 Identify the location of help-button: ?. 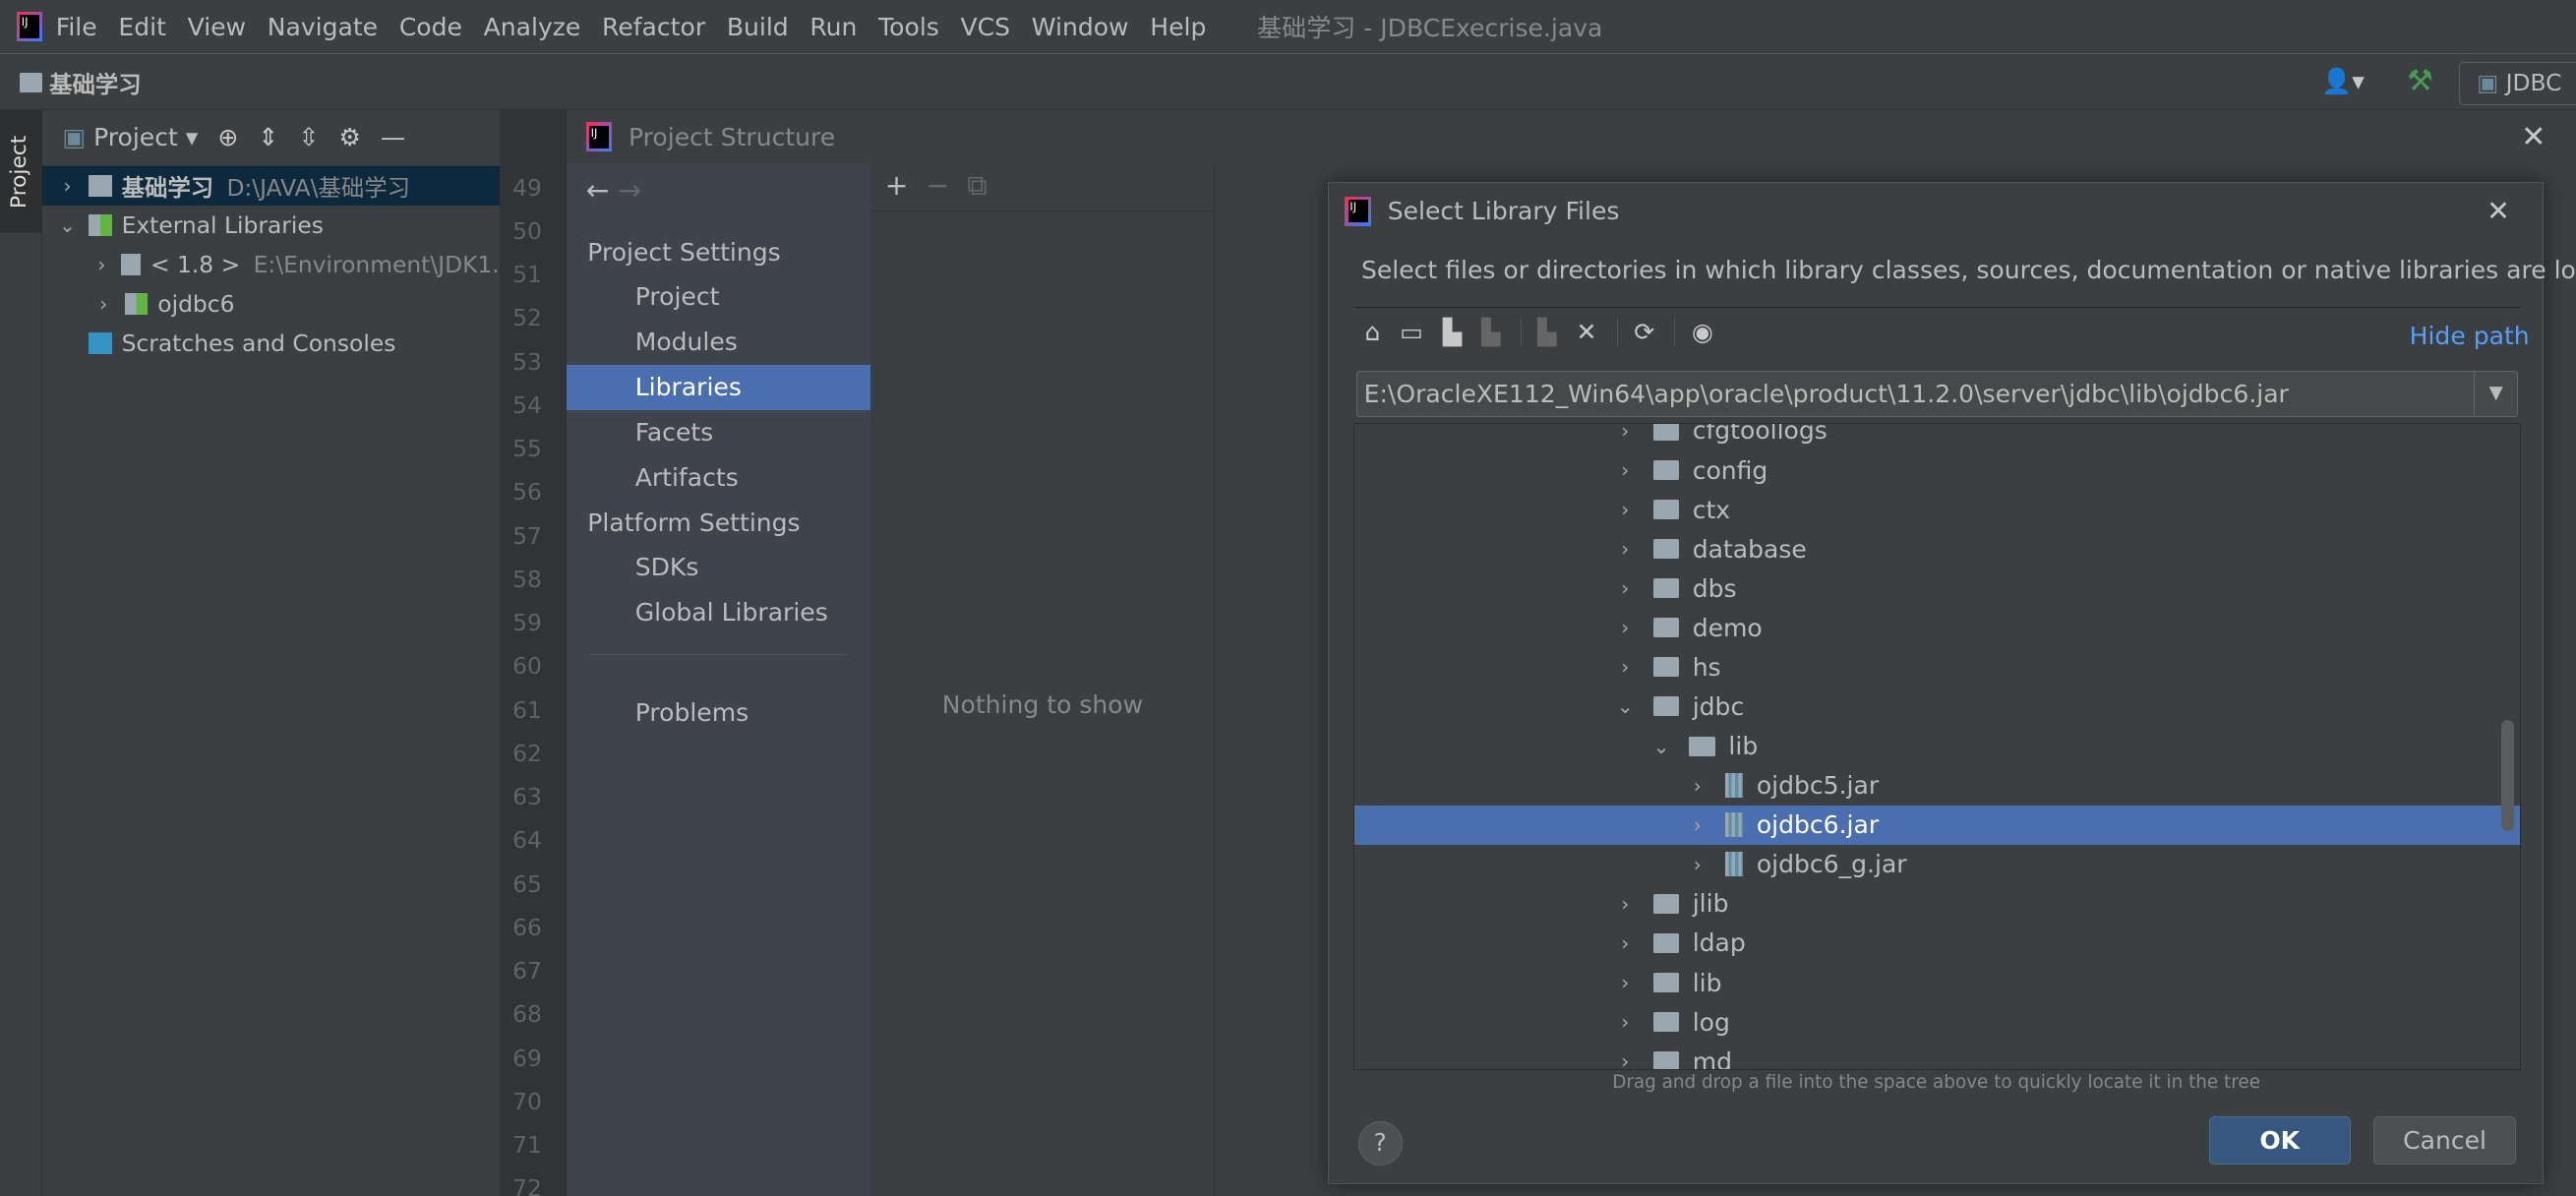
(1380, 1143).